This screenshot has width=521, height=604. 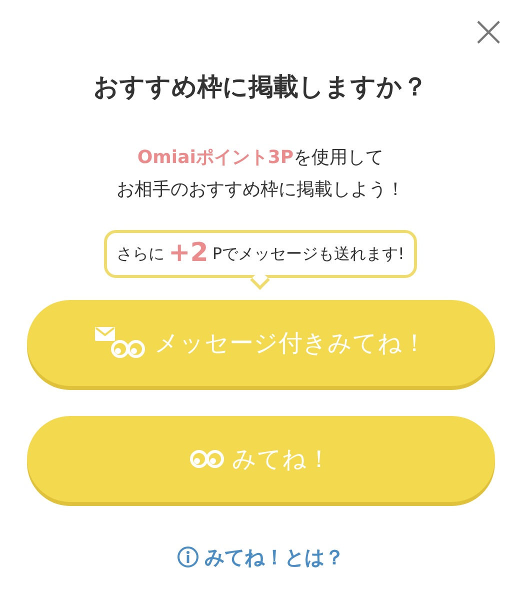 What do you see at coordinates (260, 174) in the screenshot?
I see `intro-text: Omiaiポイント3Pを使用して お相手のおすすめ枠に掲載しよう！` at bounding box center [260, 174].